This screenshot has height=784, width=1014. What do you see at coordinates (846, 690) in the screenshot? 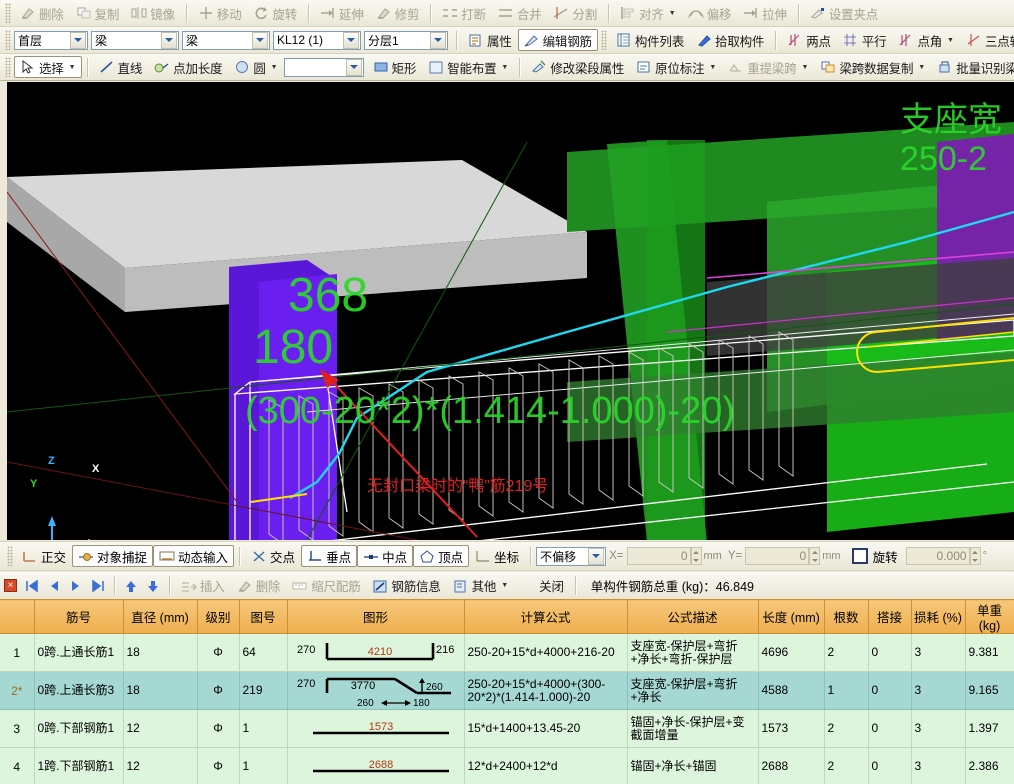
I see `cell-count: 1` at bounding box center [846, 690].